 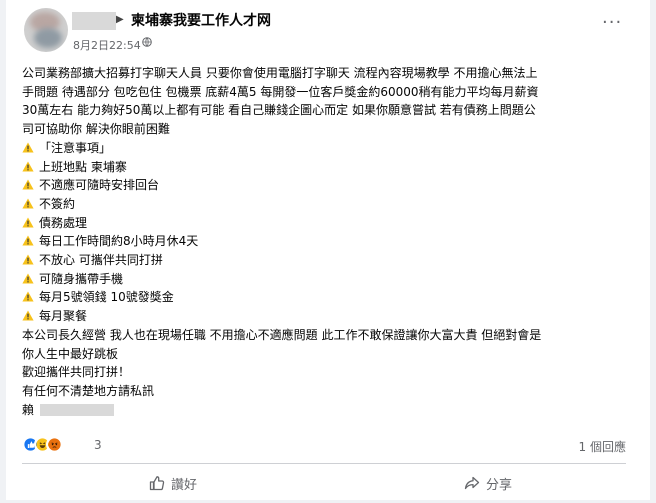 I want to click on share-button: 分享, so click(x=488, y=483).